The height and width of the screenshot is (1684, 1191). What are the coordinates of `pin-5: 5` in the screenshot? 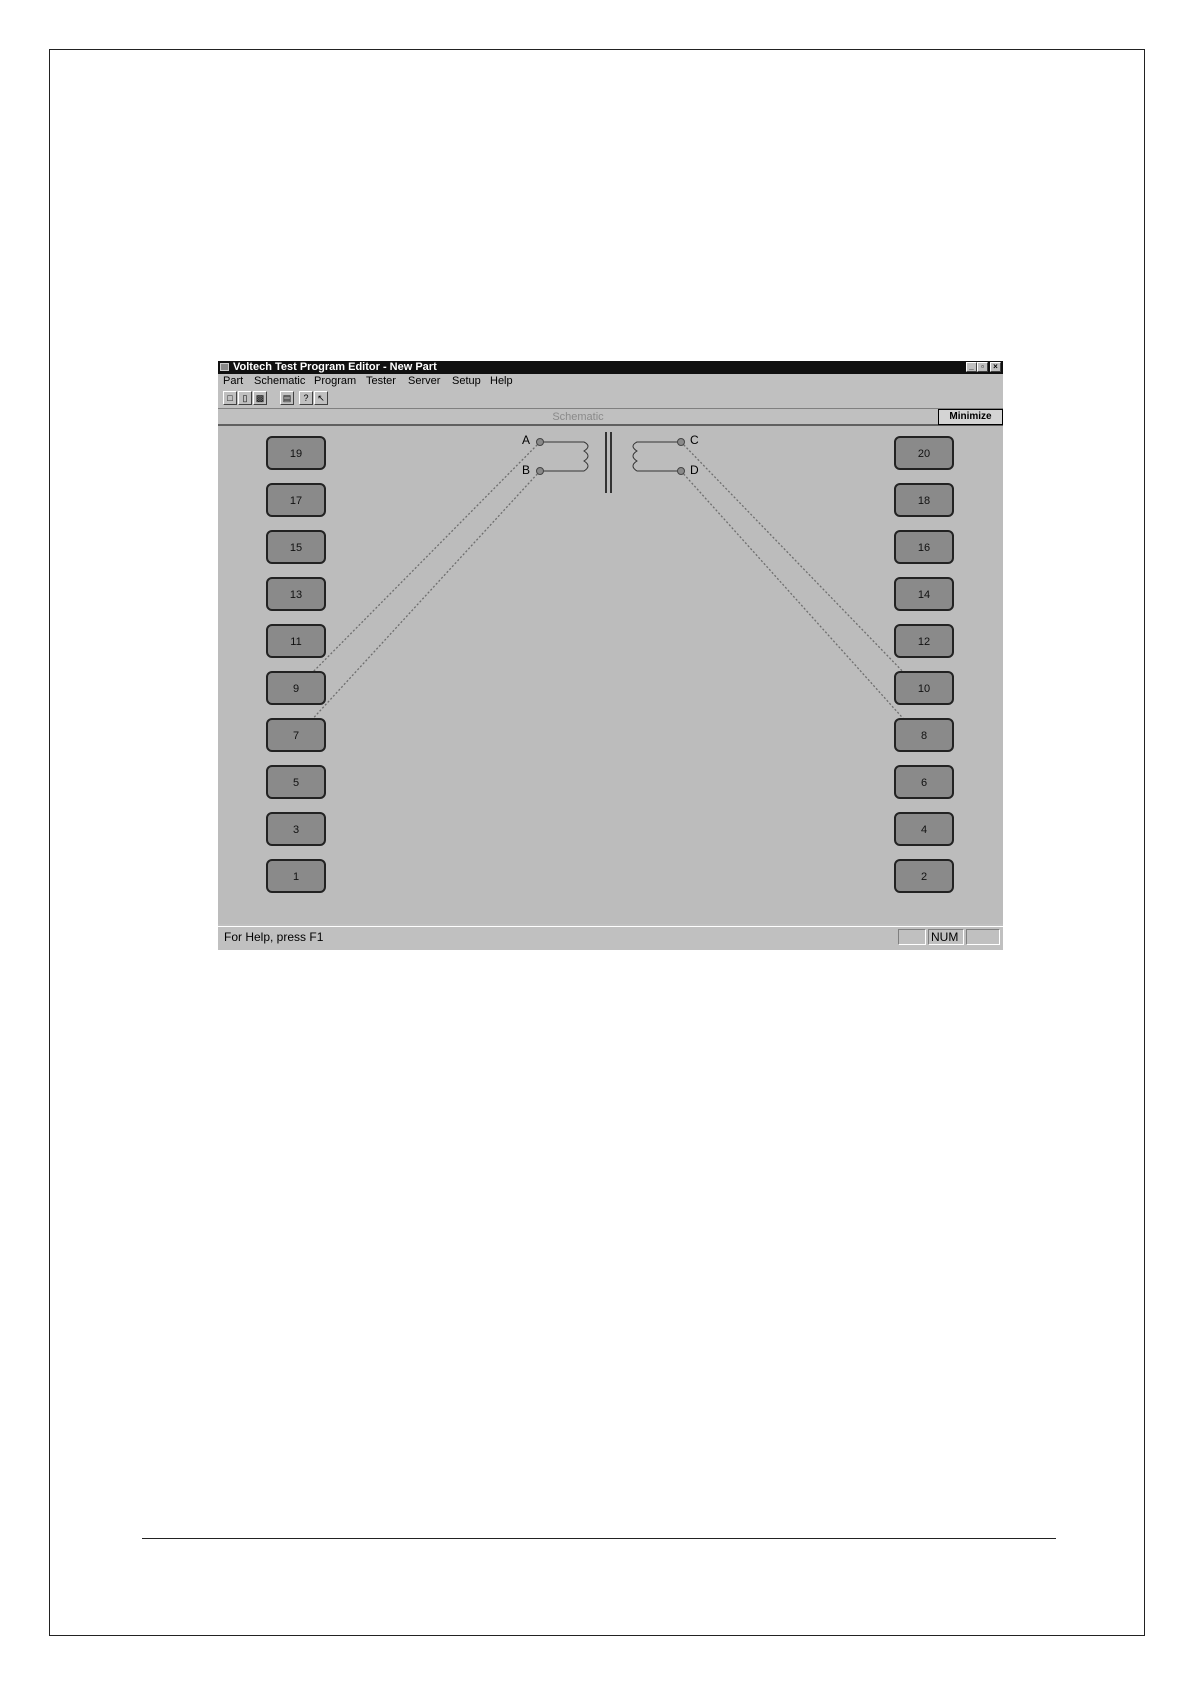 It's located at (296, 782).